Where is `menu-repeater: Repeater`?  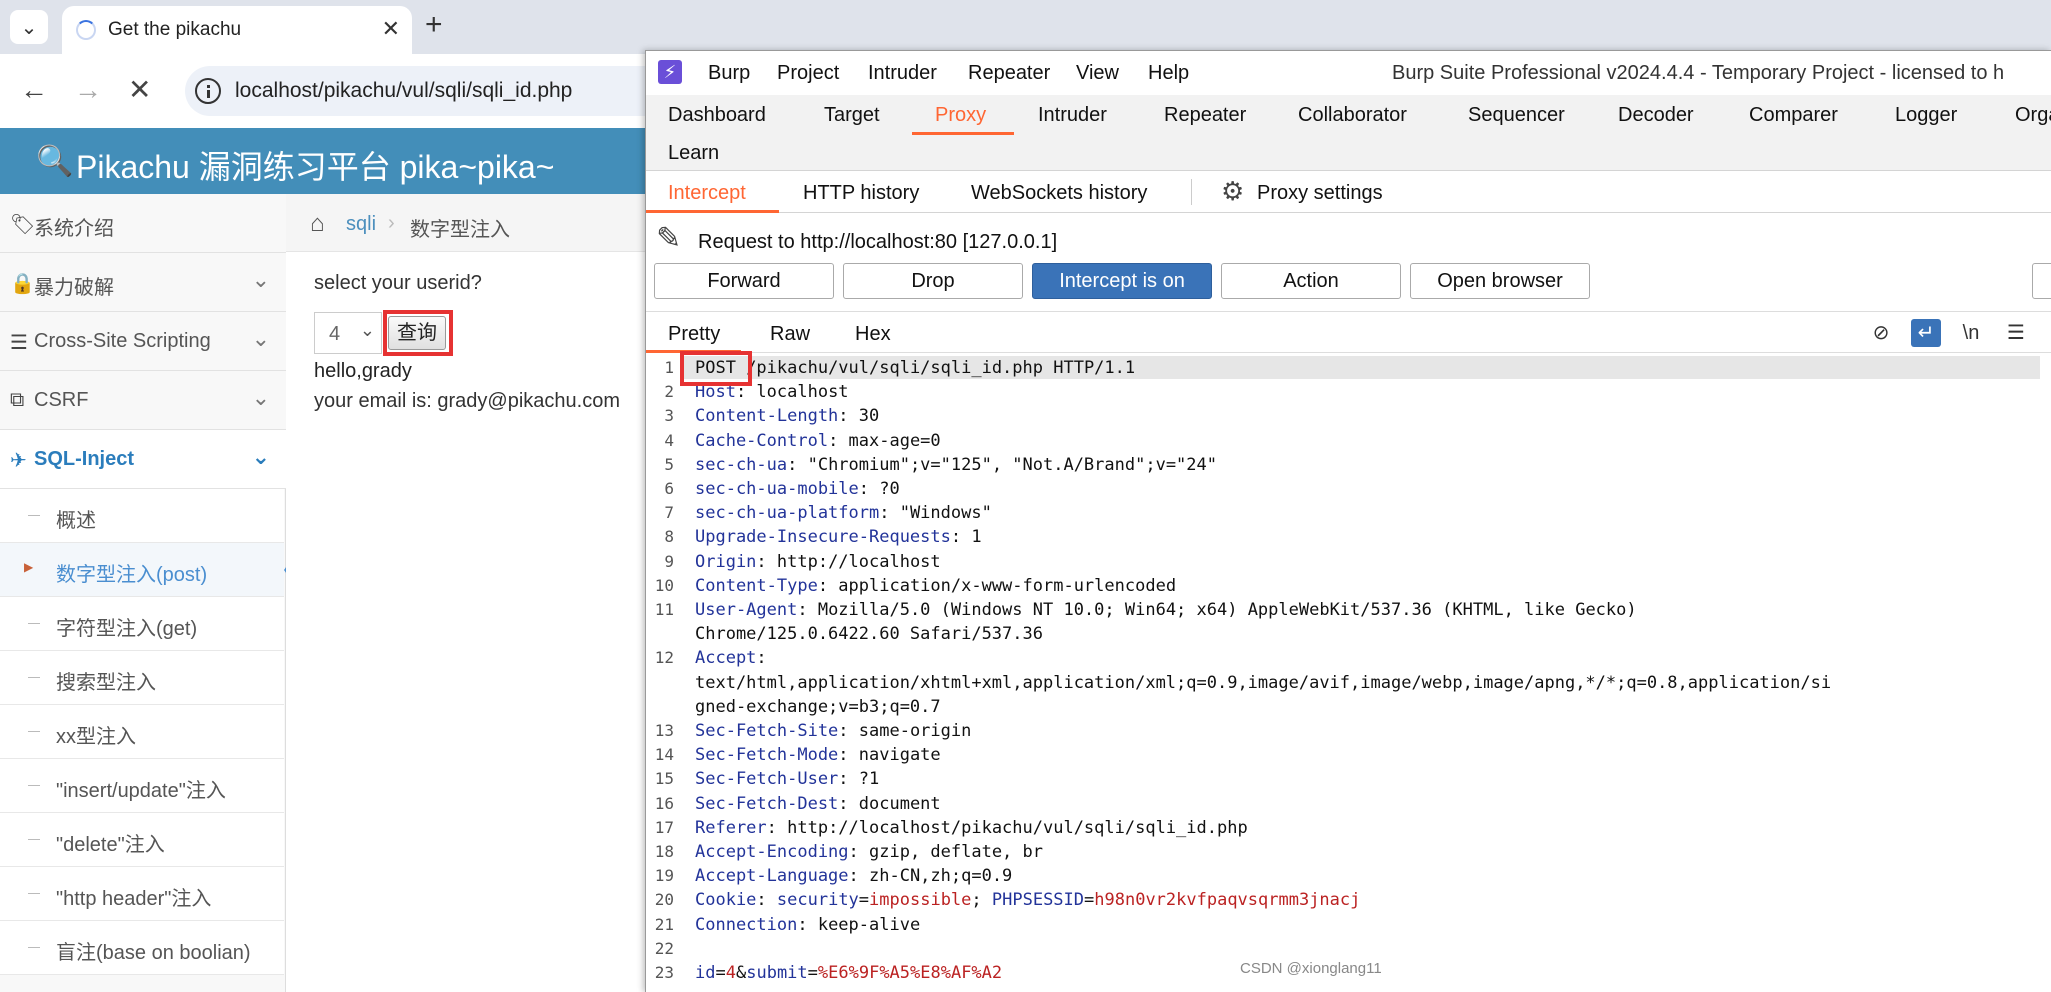 menu-repeater: Repeater is located at coordinates (1009, 73).